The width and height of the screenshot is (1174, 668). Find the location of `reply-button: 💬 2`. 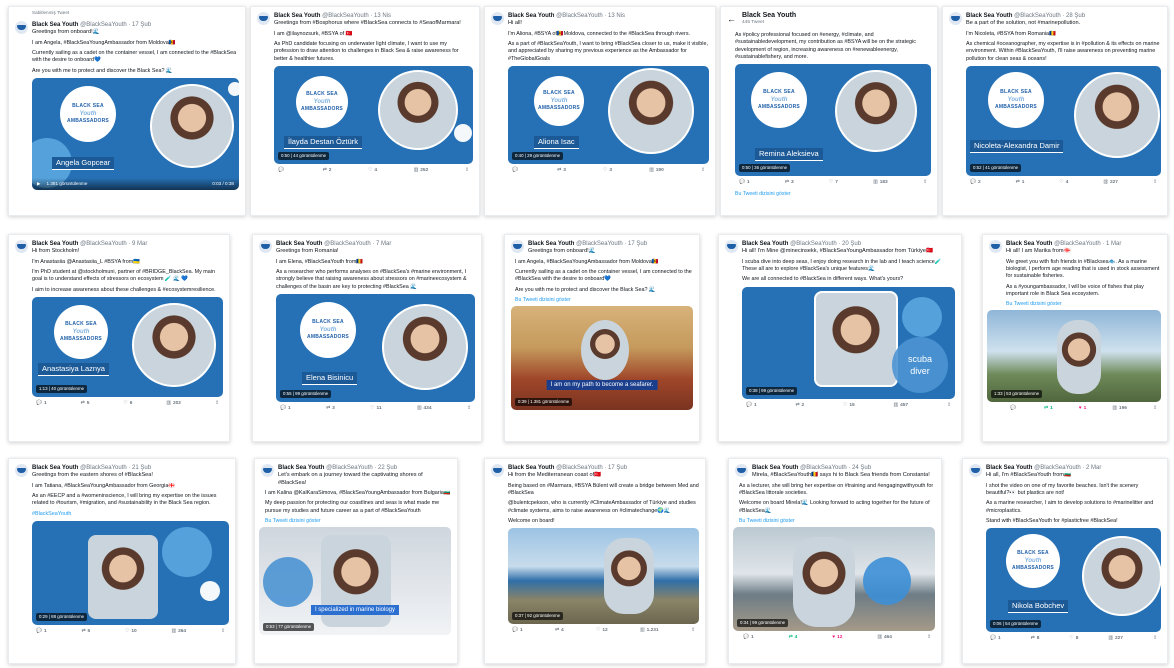

reply-button: 💬 2 is located at coordinates (975, 183).